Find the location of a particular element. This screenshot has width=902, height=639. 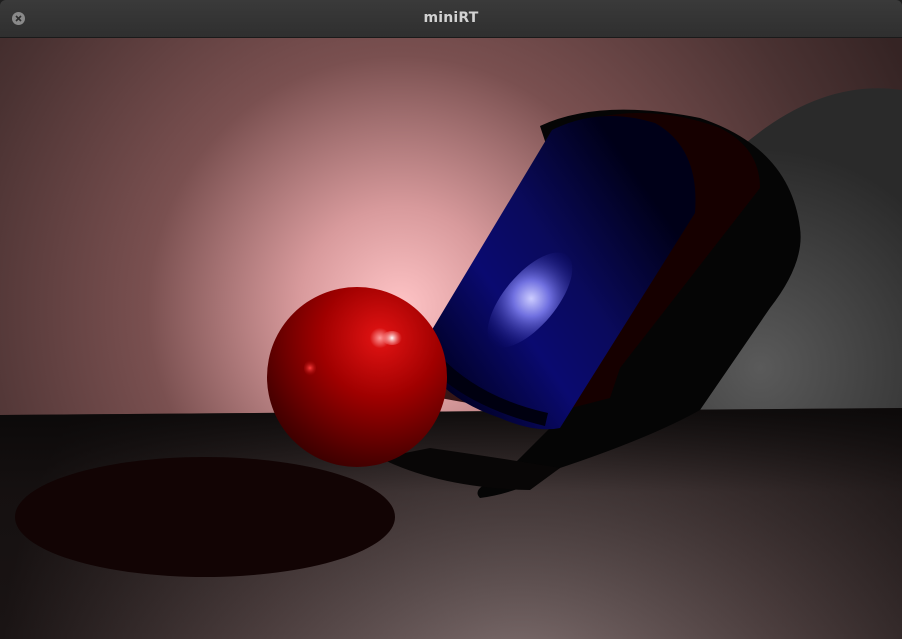

title-bar: miniRT is located at coordinates (451, 19).